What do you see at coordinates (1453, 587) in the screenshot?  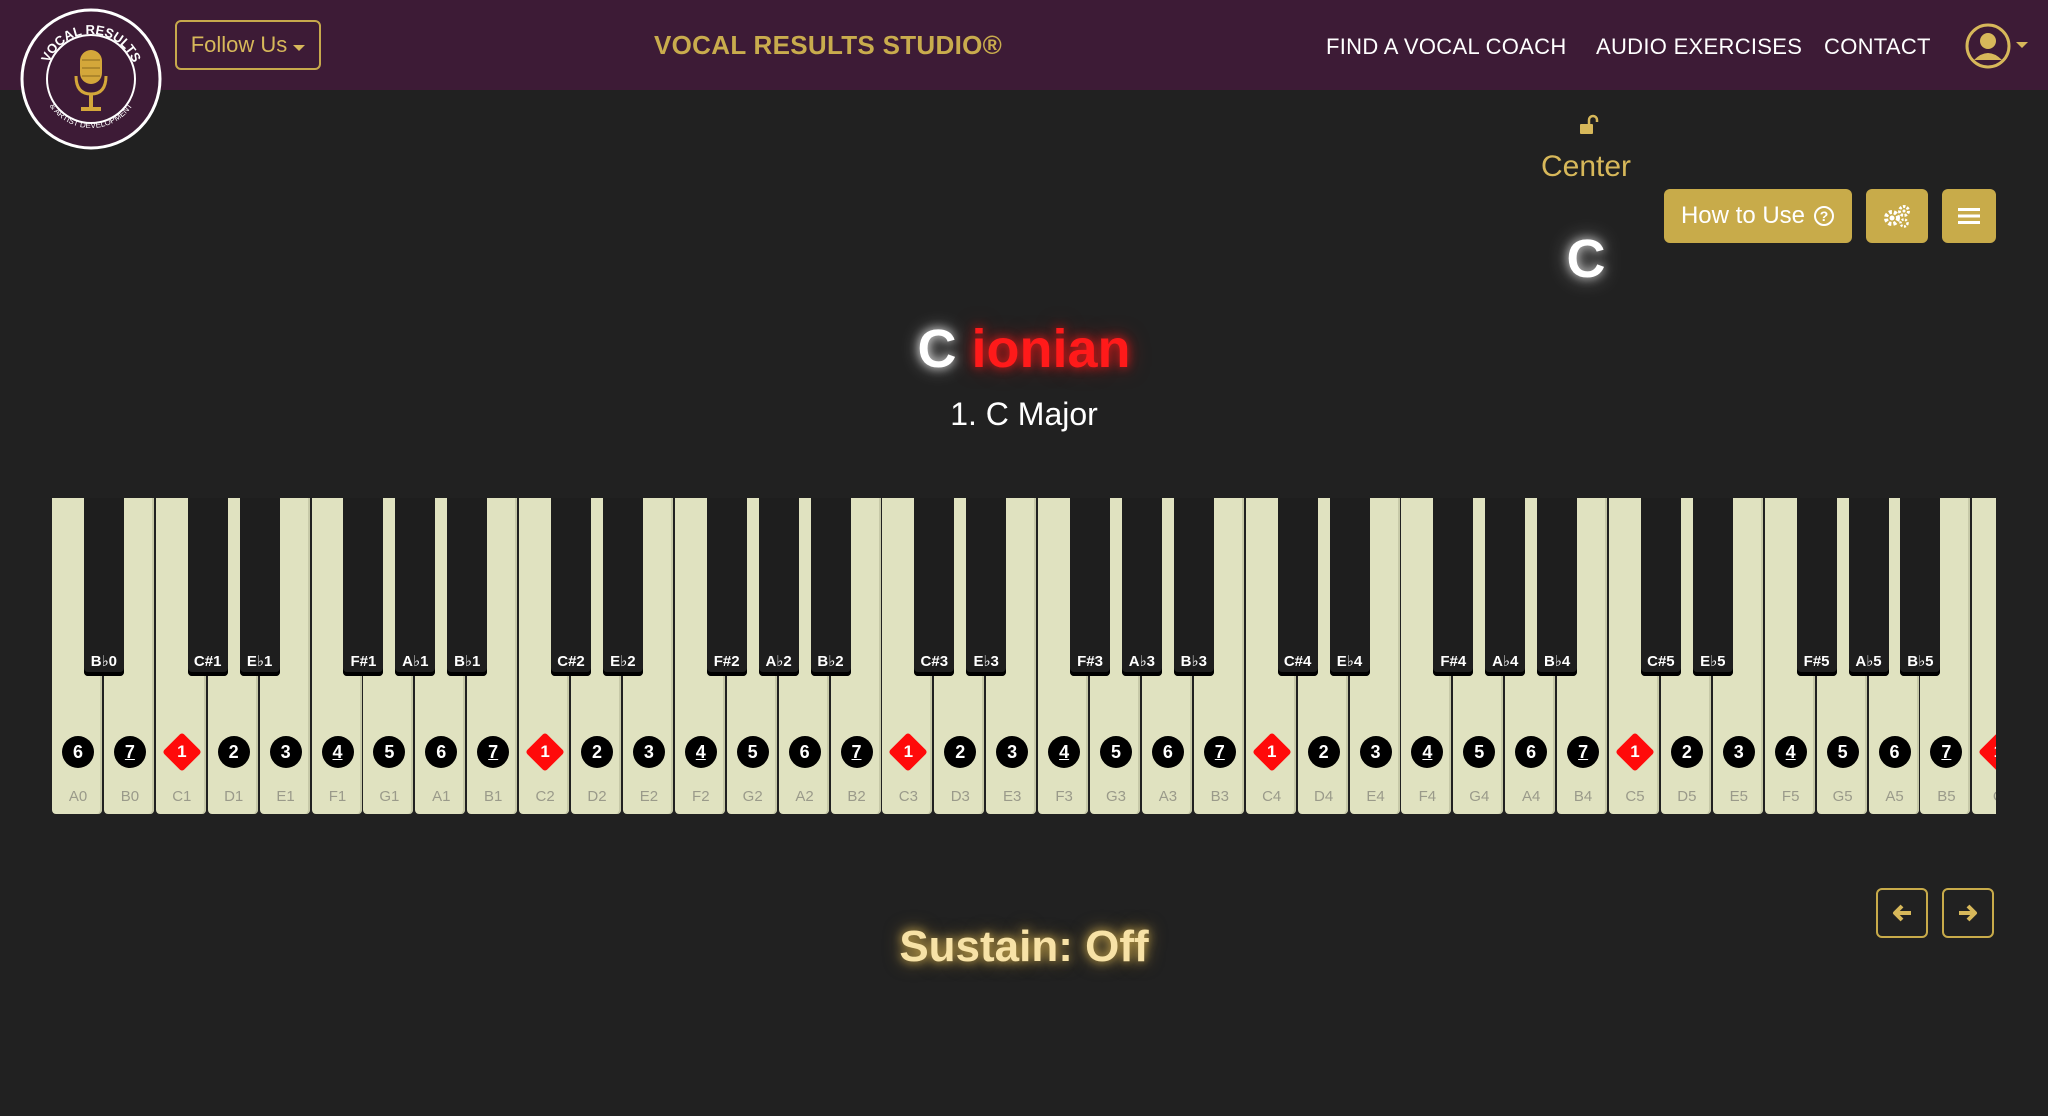 I see `black-key: F#4` at bounding box center [1453, 587].